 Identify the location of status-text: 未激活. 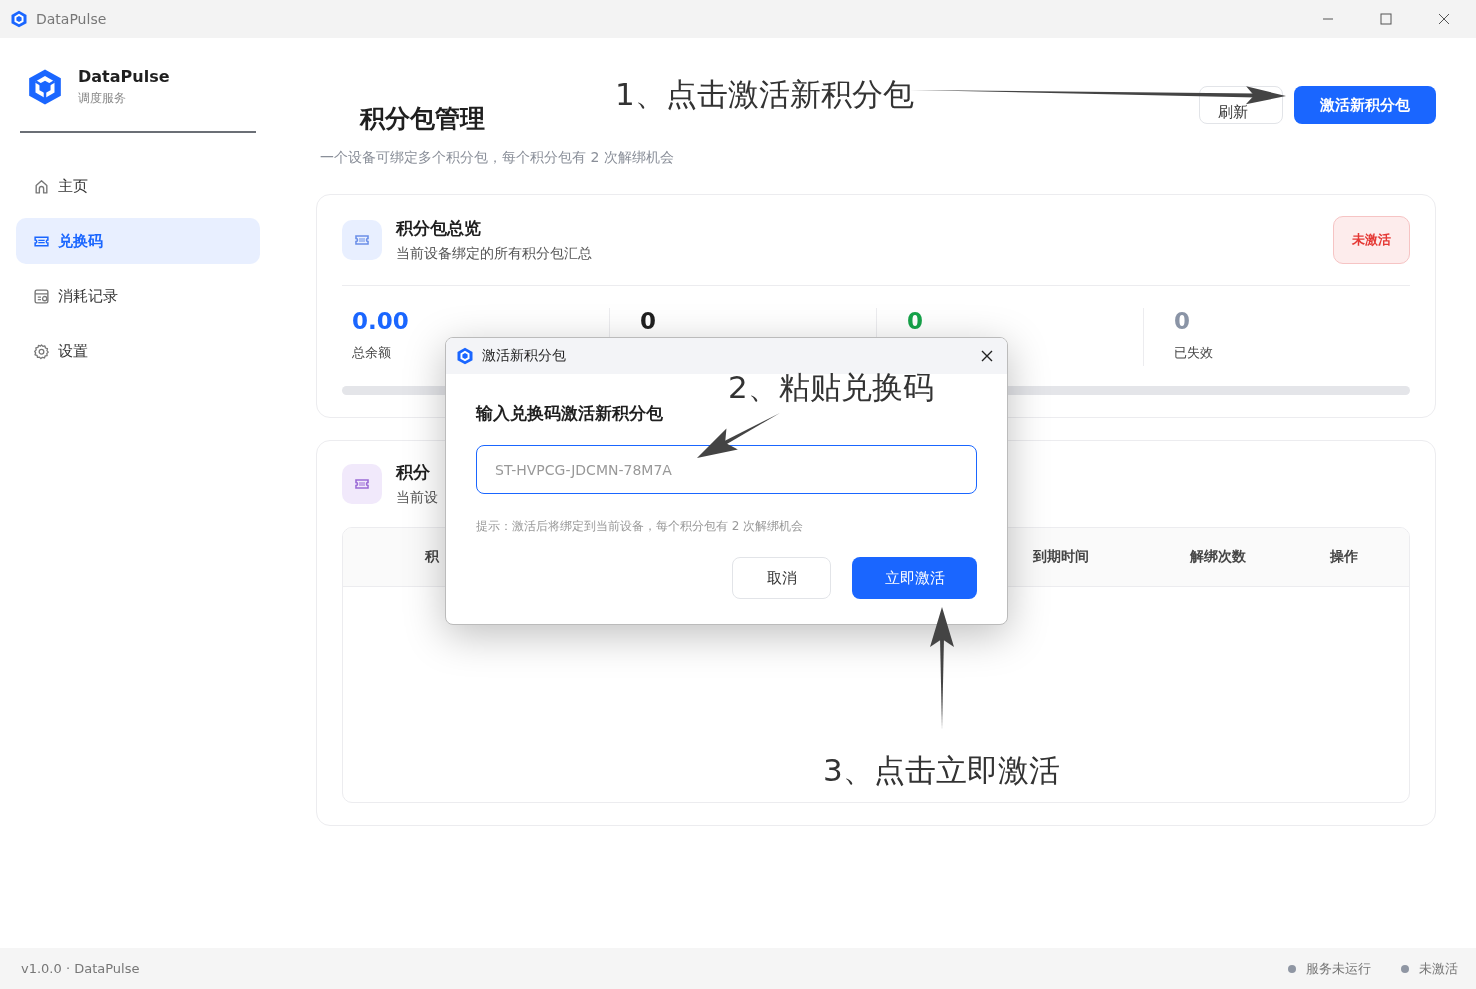
(1438, 968).